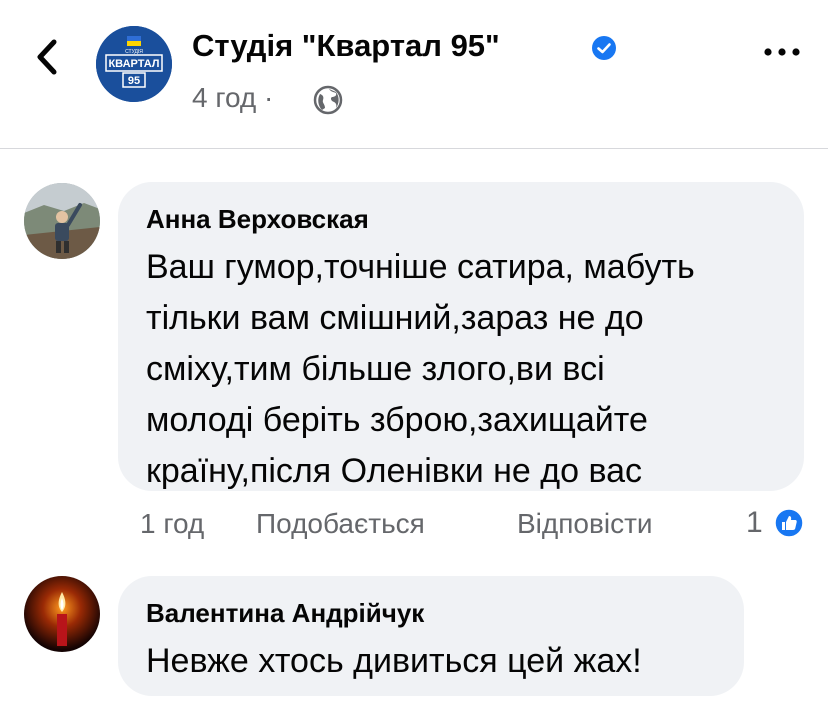  Describe the element at coordinates (397, 420) in the screenshot. I see `comment-text-line: молоді беріть зброю,захищайте` at that location.